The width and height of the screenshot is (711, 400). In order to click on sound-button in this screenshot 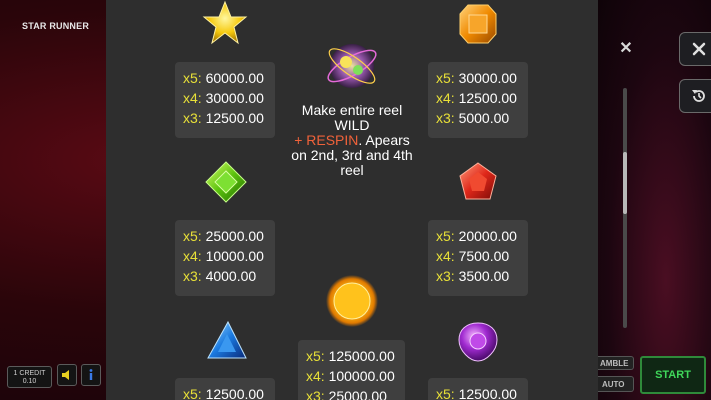, I will do `click(67, 375)`.